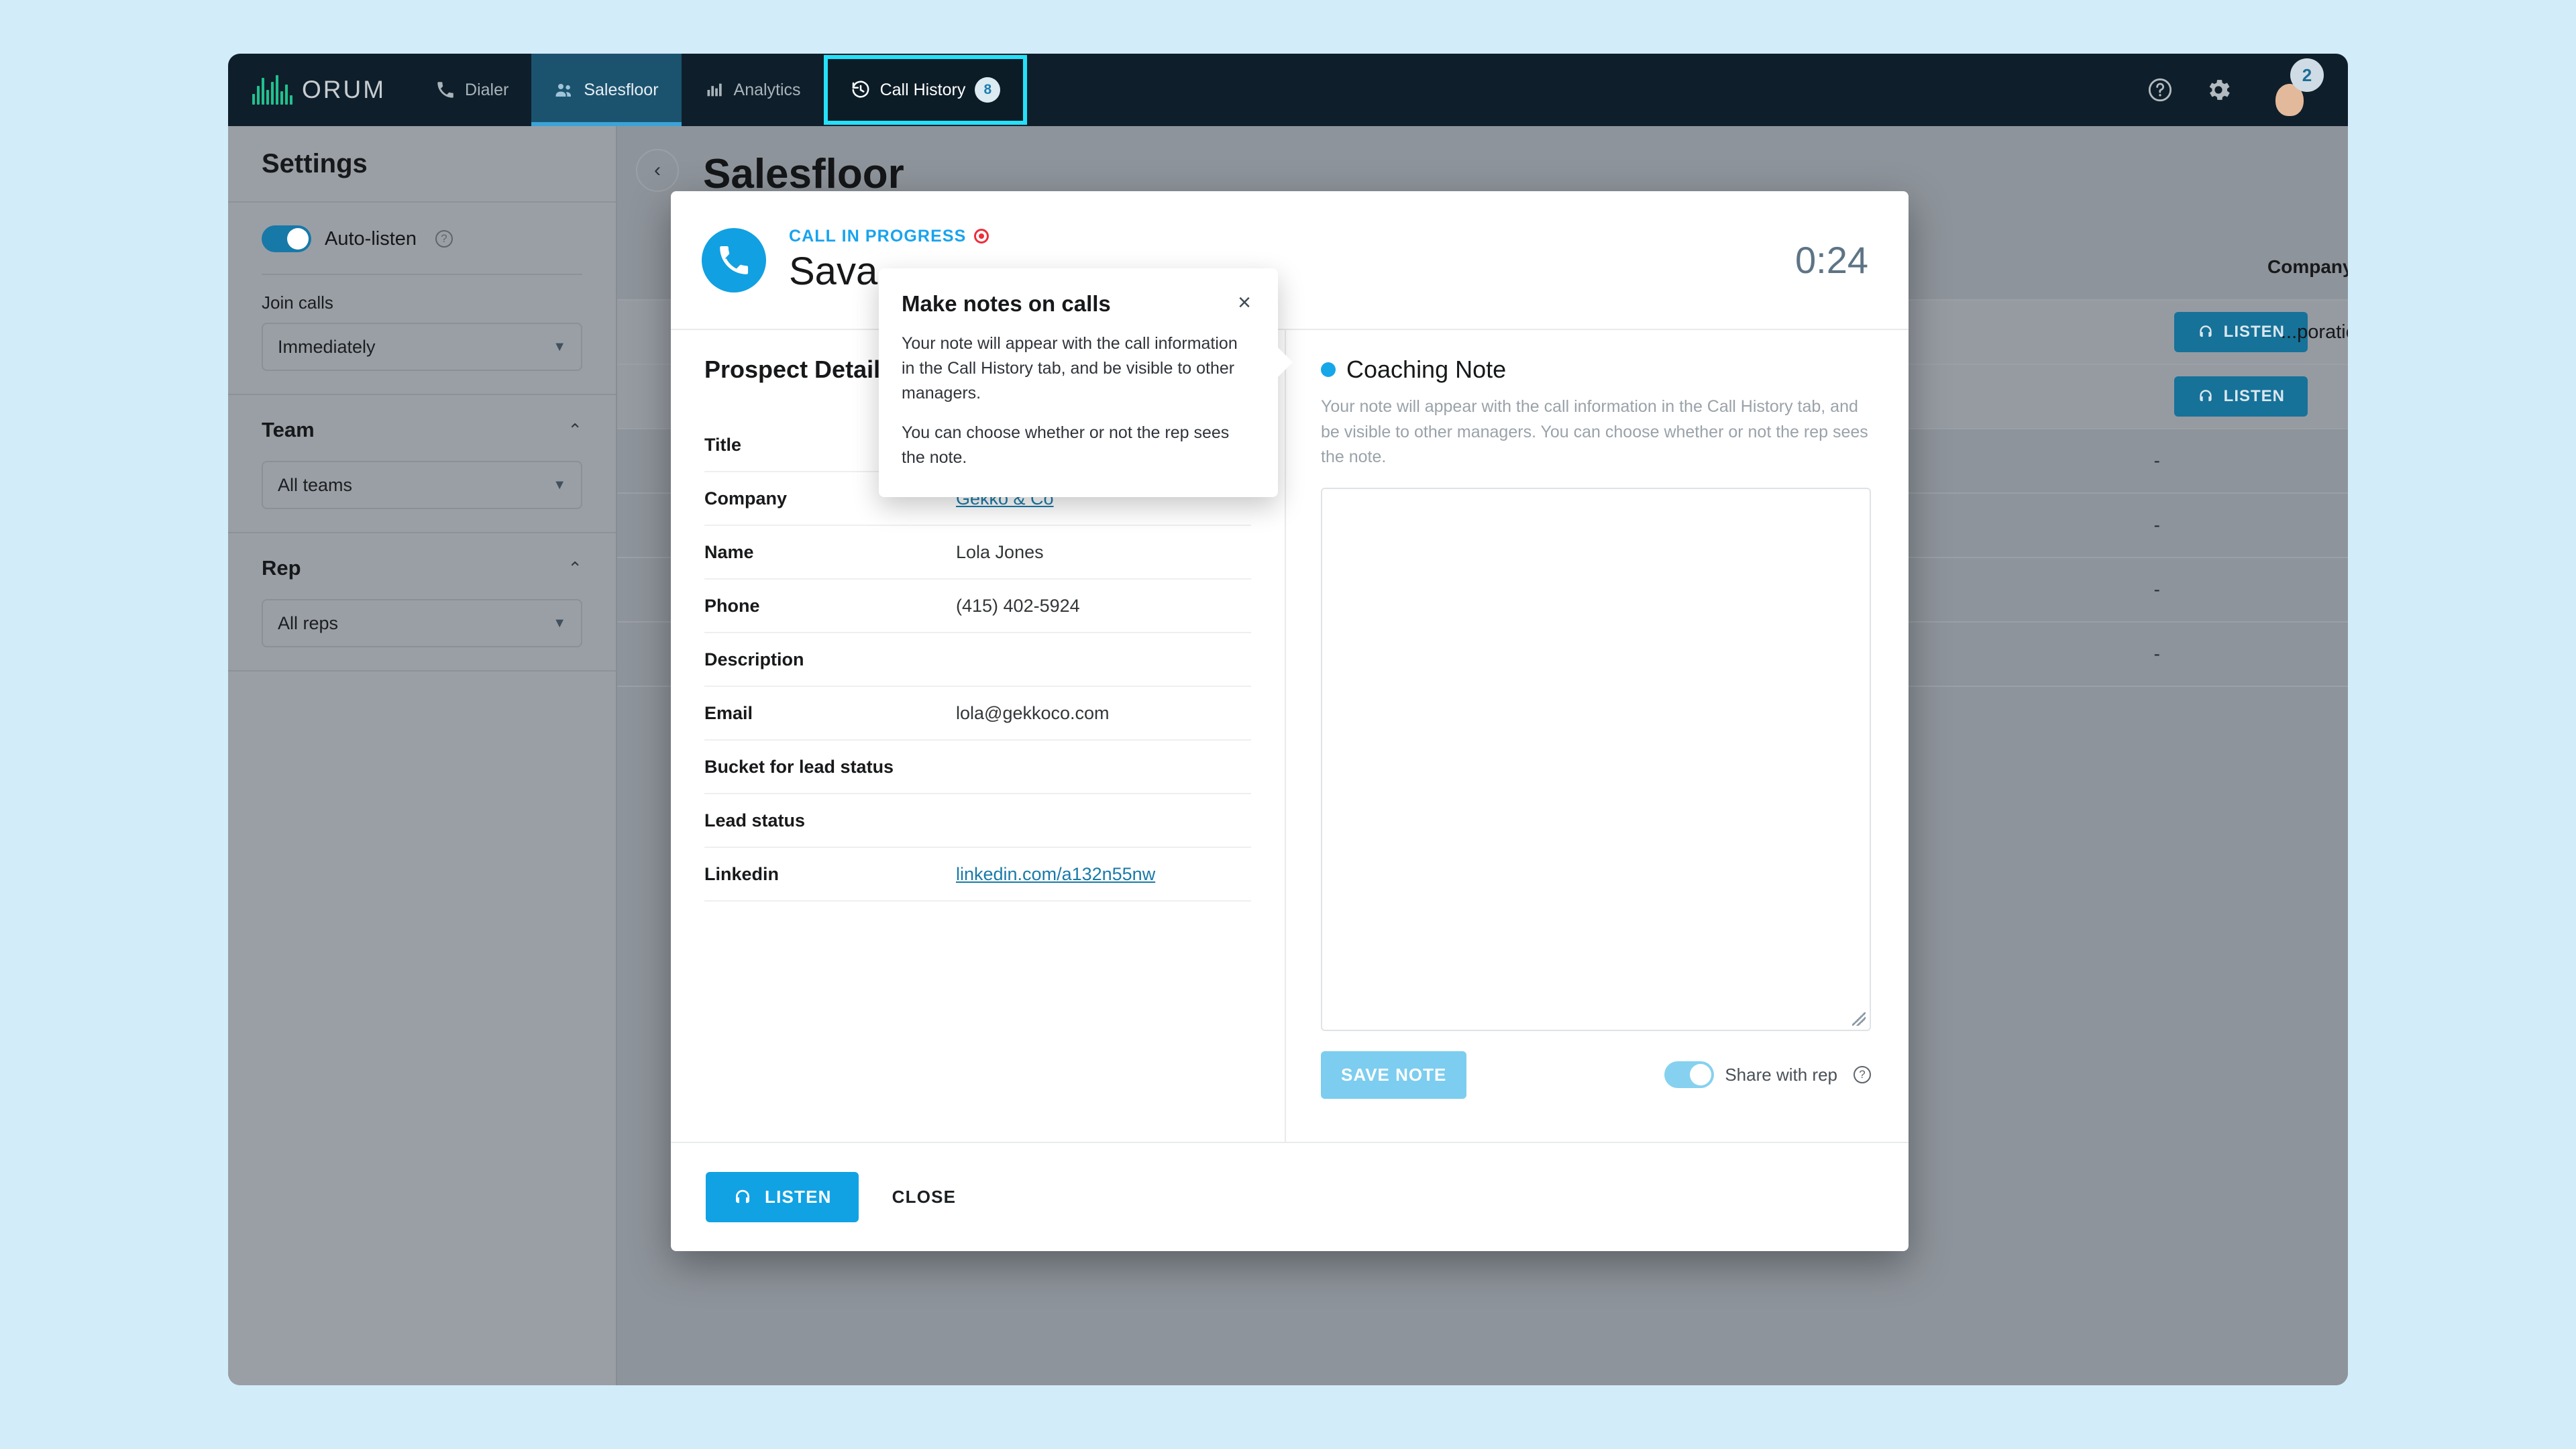 The image size is (2576, 1449). I want to click on row-listen-label: LISTEN, so click(2254, 396).